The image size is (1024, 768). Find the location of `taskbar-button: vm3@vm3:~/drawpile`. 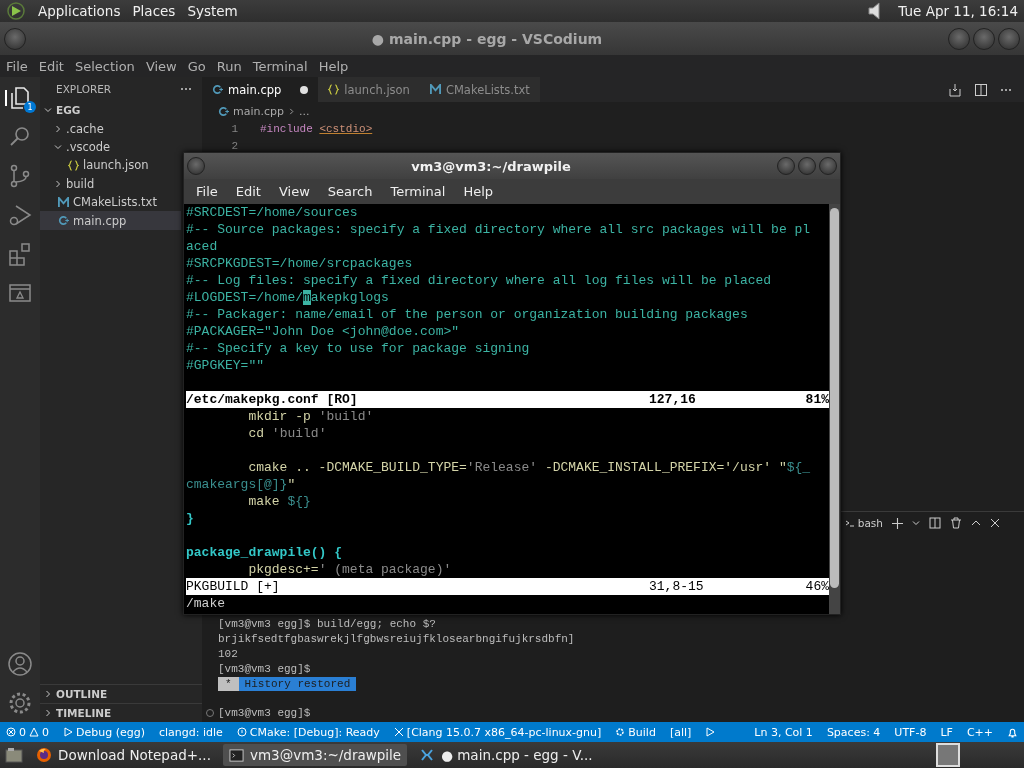

taskbar-button: vm3@vm3:~/drawpile is located at coordinates (315, 755).